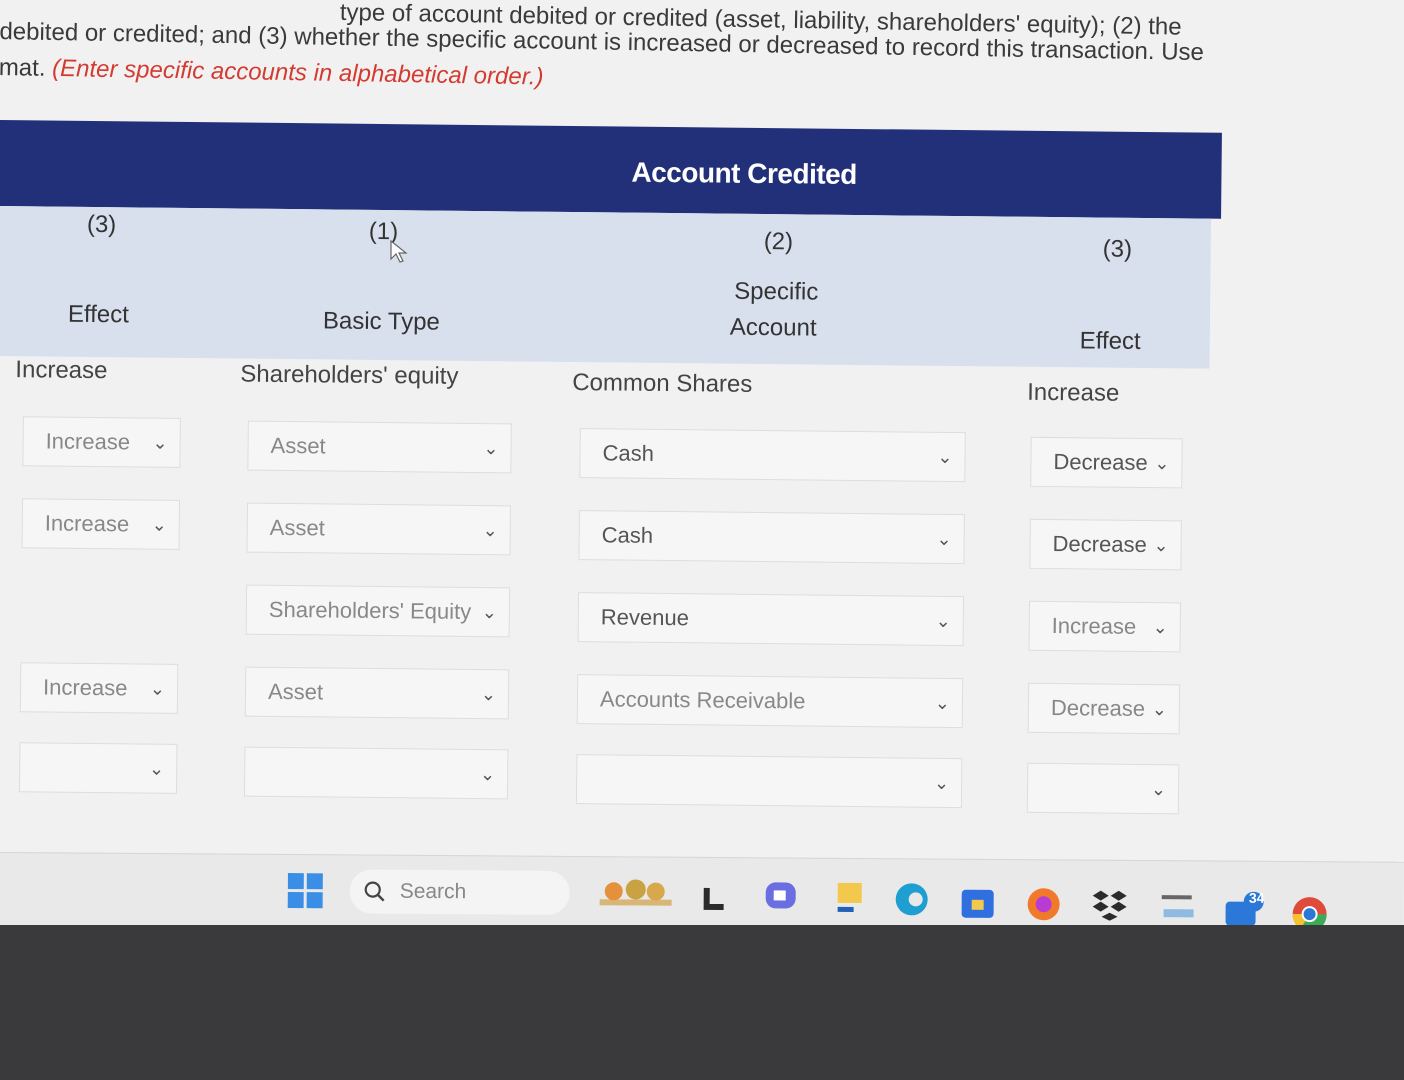  Describe the element at coordinates (399, 251) in the screenshot. I see `mouse-cursor-icon` at that location.